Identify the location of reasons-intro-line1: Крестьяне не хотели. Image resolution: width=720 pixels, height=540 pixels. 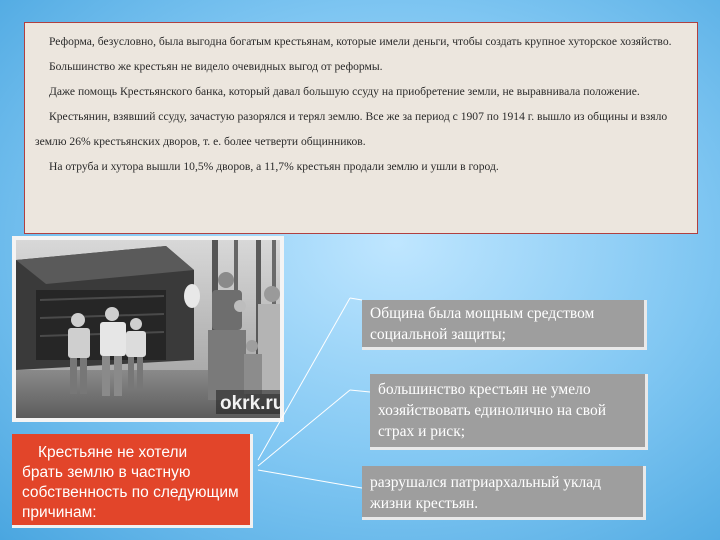
(113, 452).